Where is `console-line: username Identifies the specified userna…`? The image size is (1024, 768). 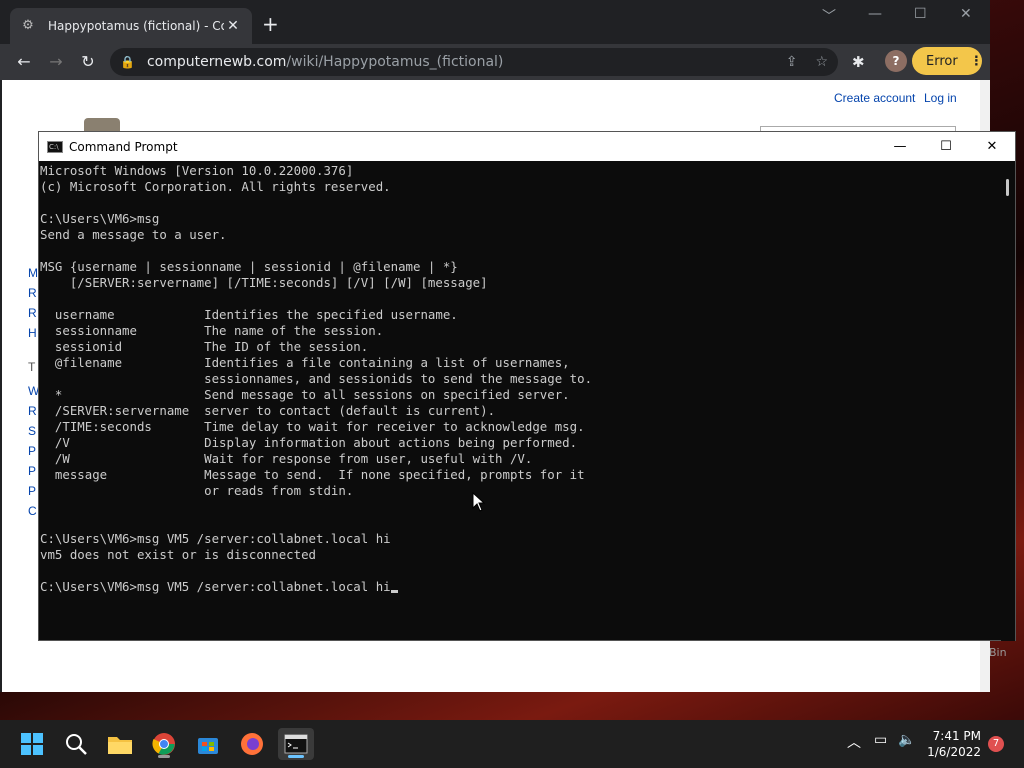 console-line: username Identifies the specified userna… is located at coordinates (249, 314).